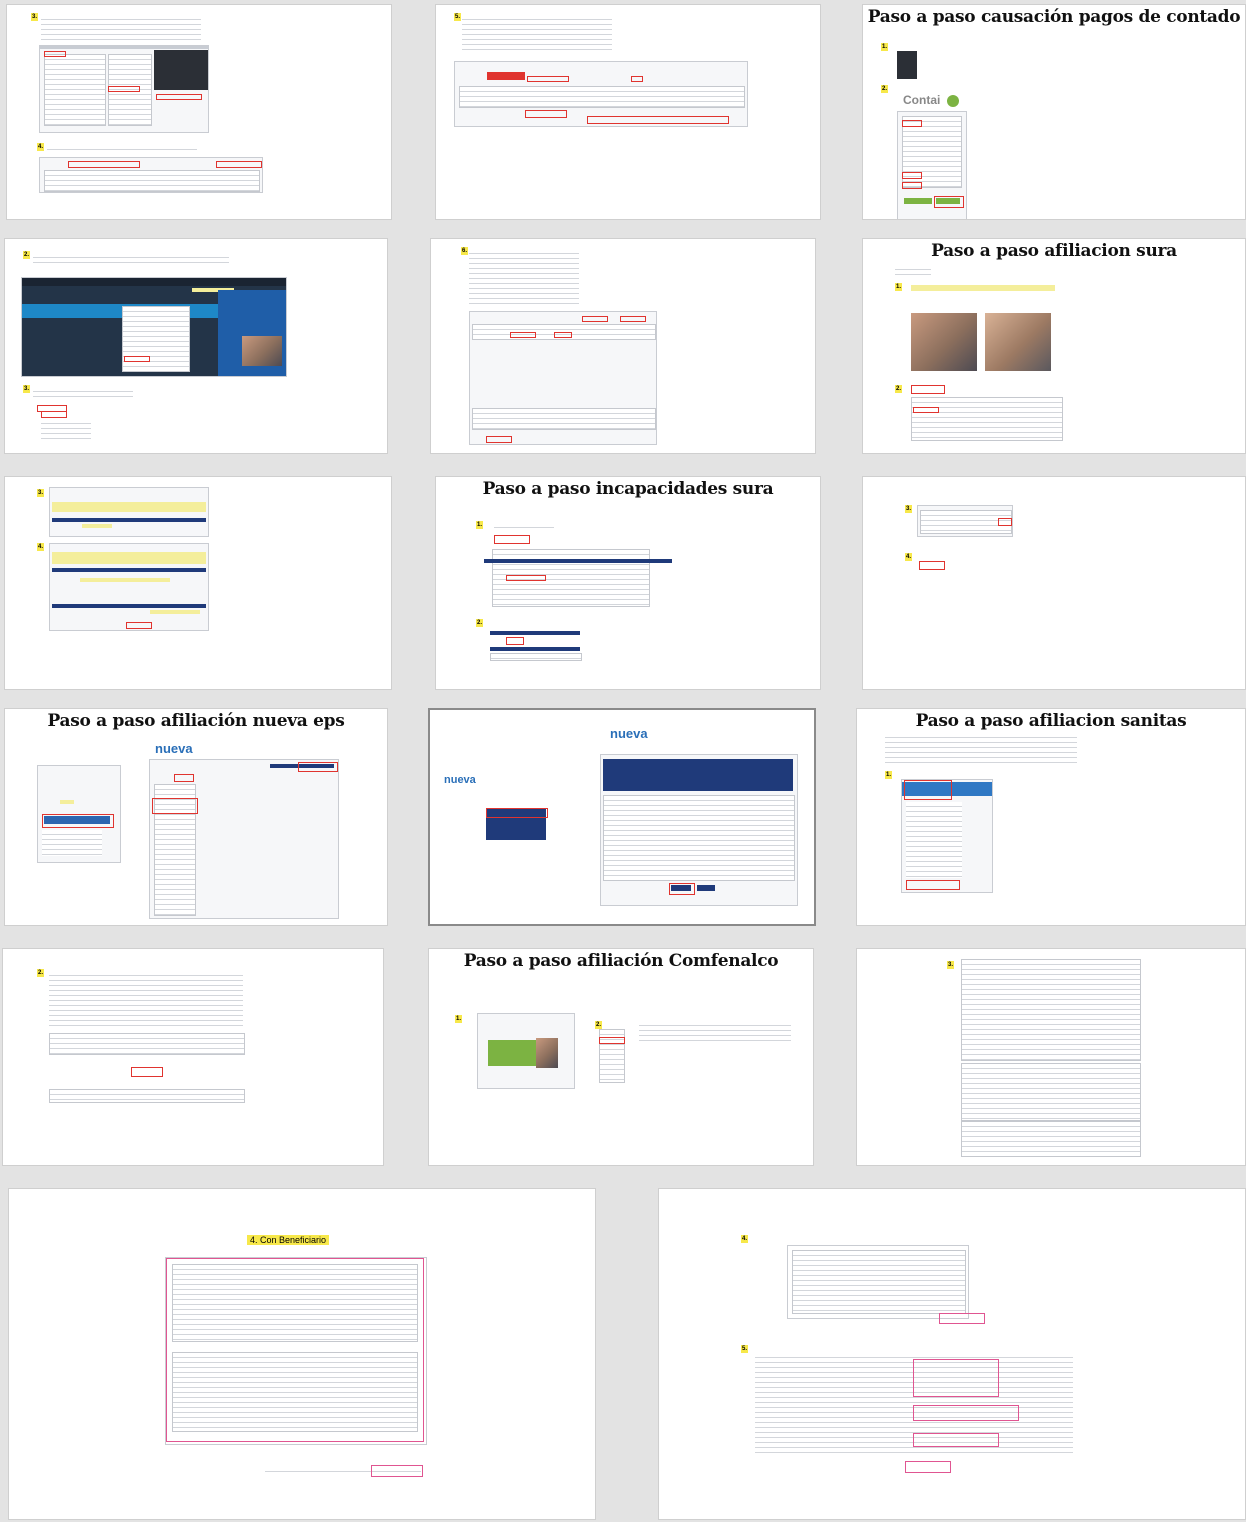 This screenshot has width=1246, height=1522. I want to click on contai-logo-circle, so click(953, 101).